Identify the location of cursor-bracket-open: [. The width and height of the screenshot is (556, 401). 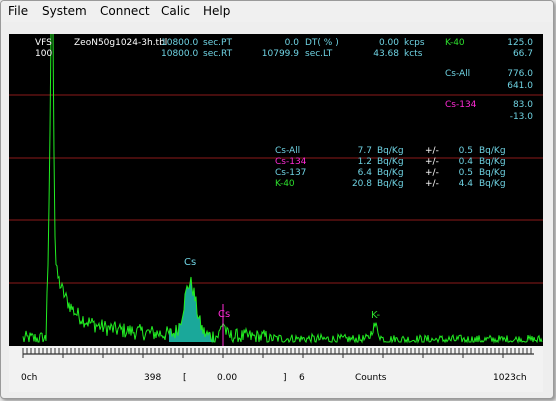
(185, 378).